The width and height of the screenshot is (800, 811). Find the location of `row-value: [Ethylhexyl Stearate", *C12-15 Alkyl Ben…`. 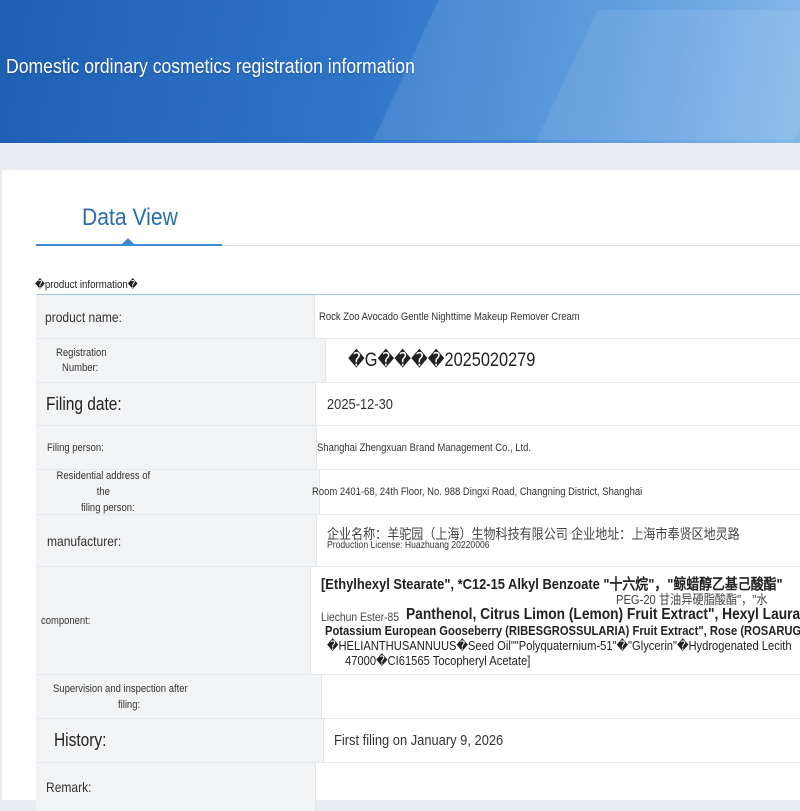

row-value: [Ethylhexyl Stearate", *C12-15 Alkyl Ben… is located at coordinates (555, 620).